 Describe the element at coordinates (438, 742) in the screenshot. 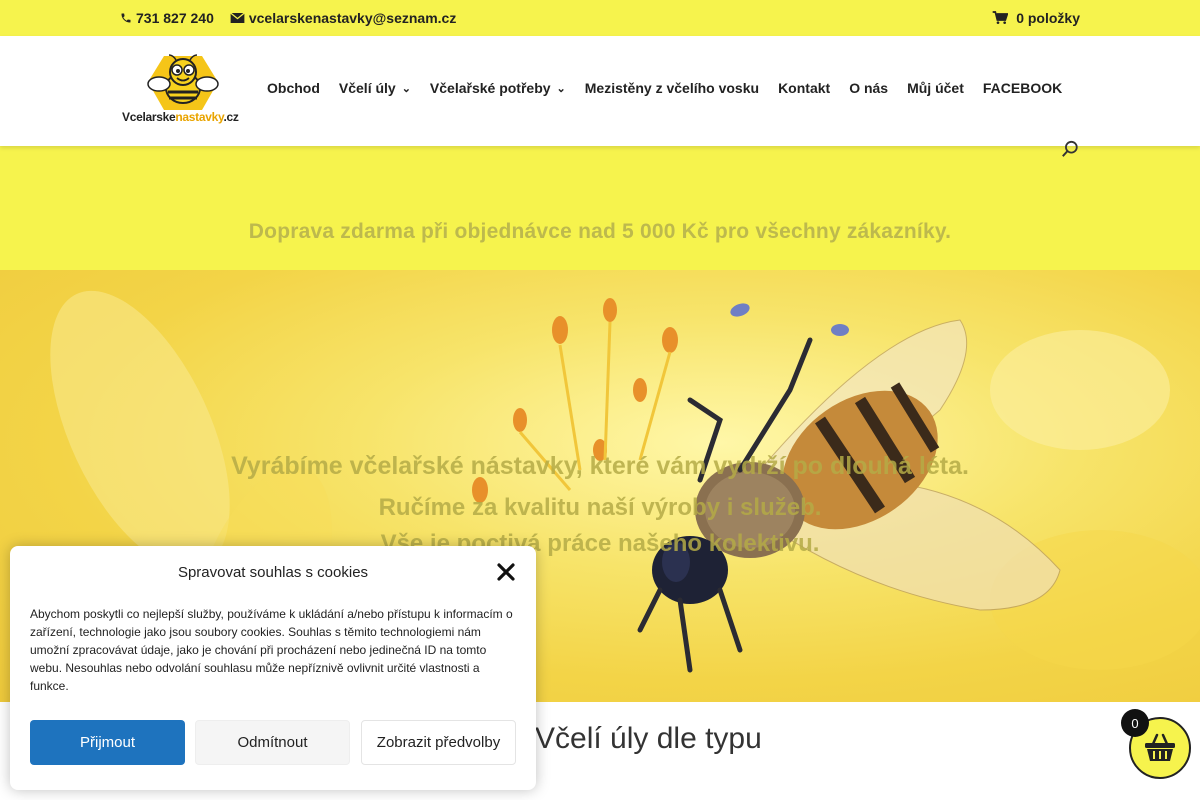

I see `preferences-button: Zobrazit předvolby` at that location.